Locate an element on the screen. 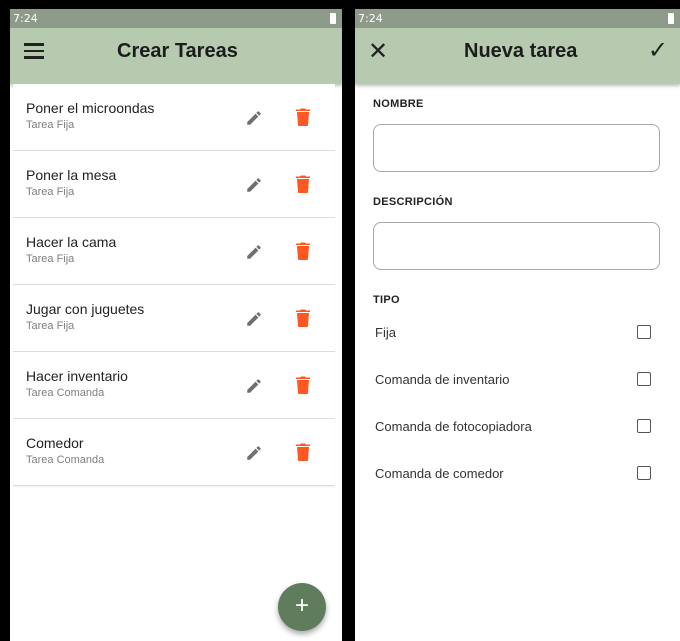 The image size is (680, 641). task-name: Jugar con juguetes is located at coordinates (85, 309).